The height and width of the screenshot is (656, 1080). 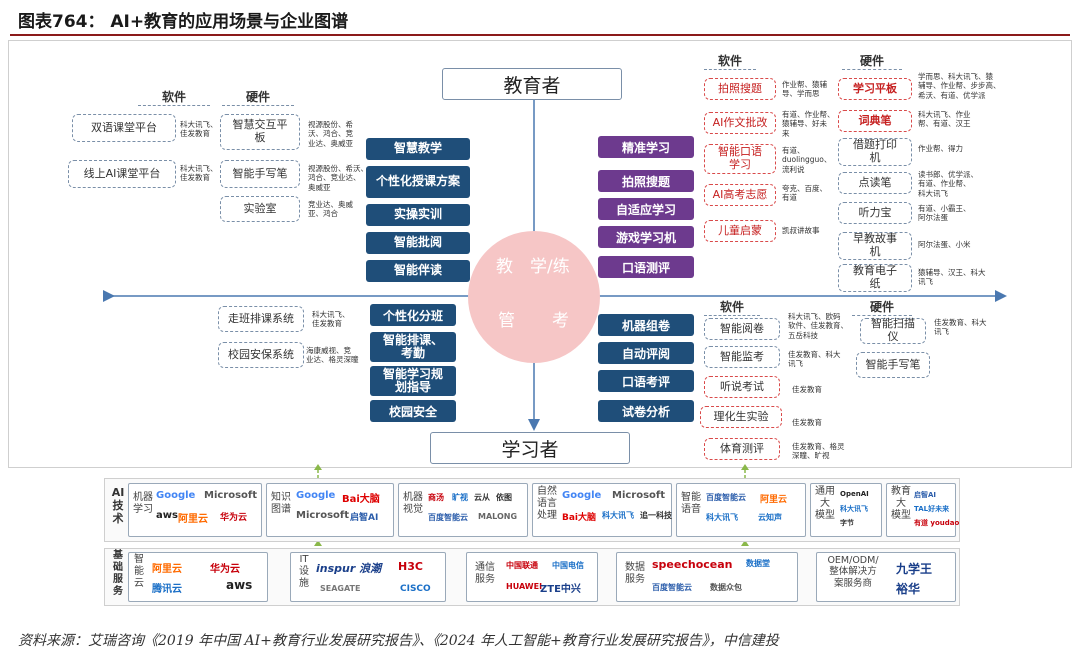 What do you see at coordinates (504, 267) in the screenshot?
I see `center-teach: 教` at bounding box center [504, 267].